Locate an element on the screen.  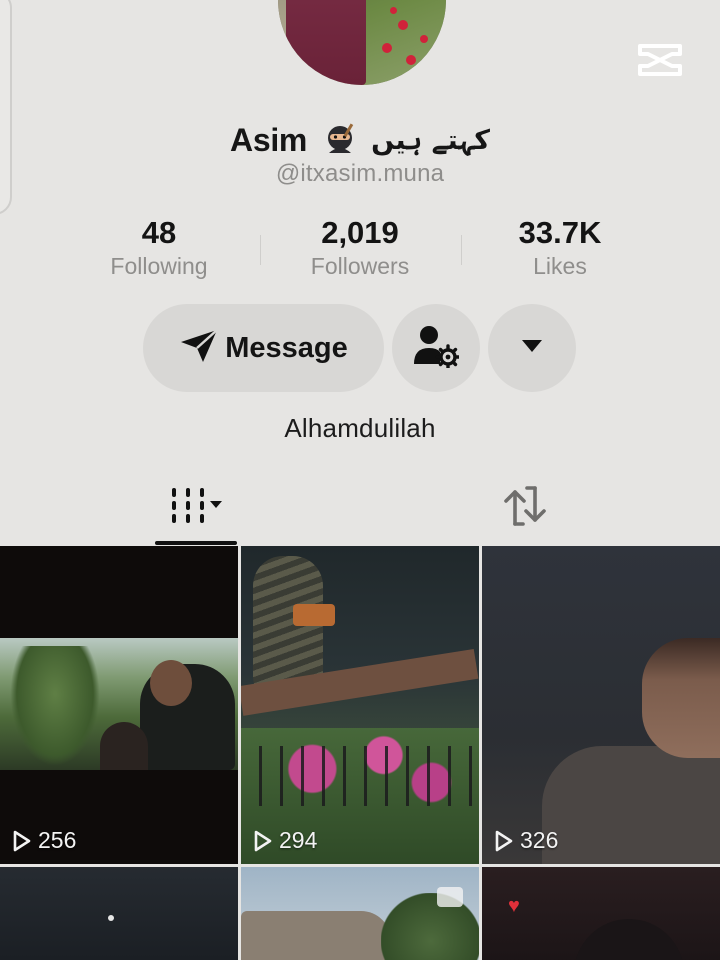
caret-down-icon is located at coordinates (532, 348).